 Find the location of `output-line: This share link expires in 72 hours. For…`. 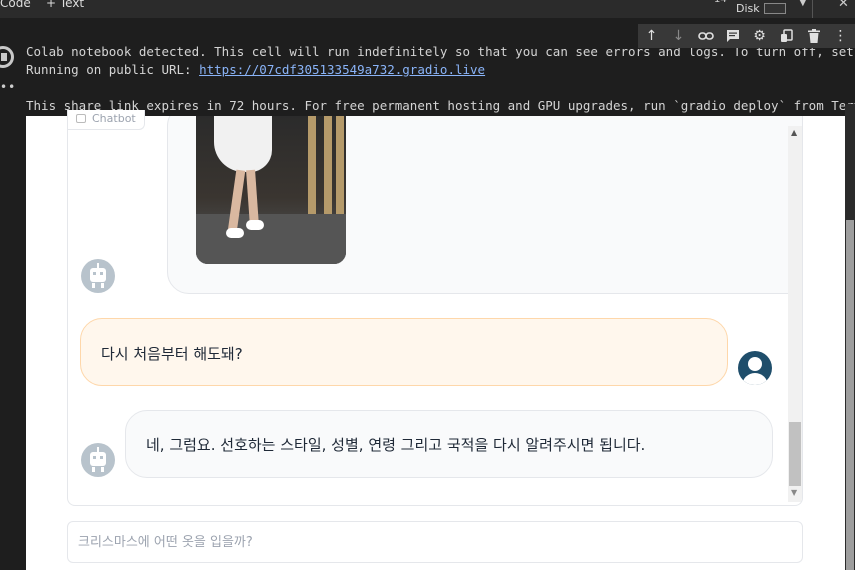

output-line: This share link expires in 72 hours. For… is located at coordinates (440, 105).